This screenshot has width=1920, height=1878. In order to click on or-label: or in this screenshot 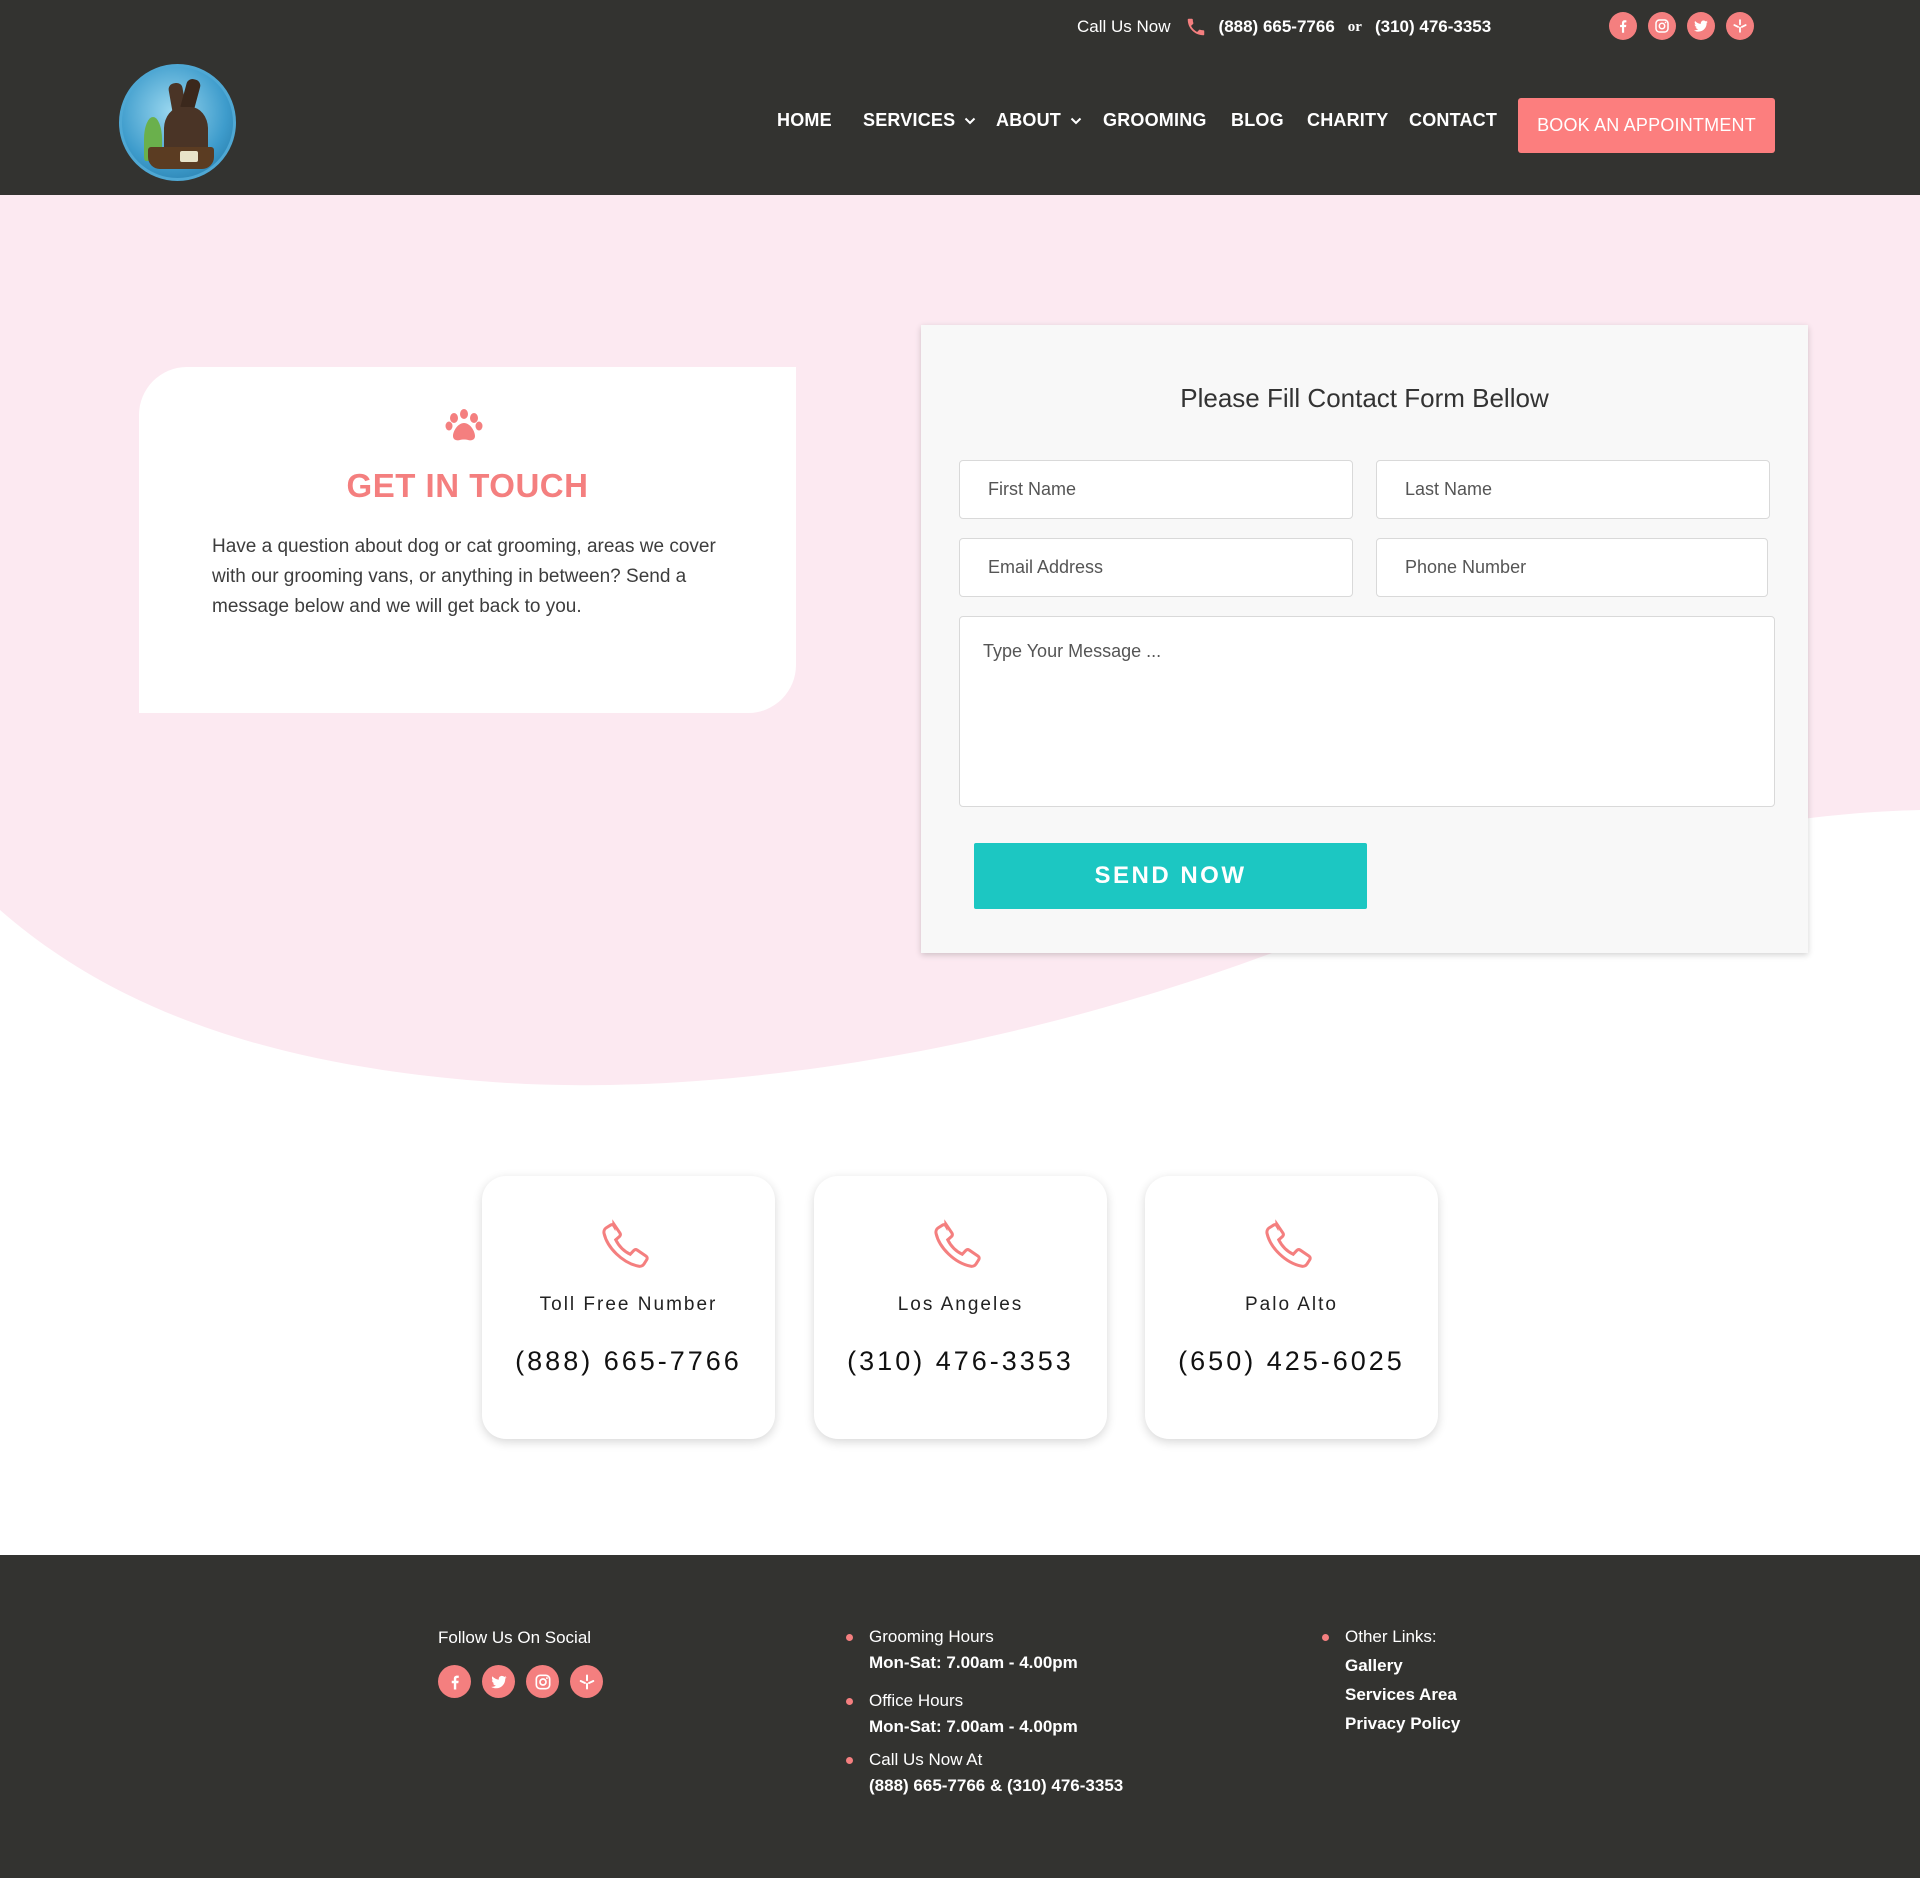, I will do `click(1354, 26)`.